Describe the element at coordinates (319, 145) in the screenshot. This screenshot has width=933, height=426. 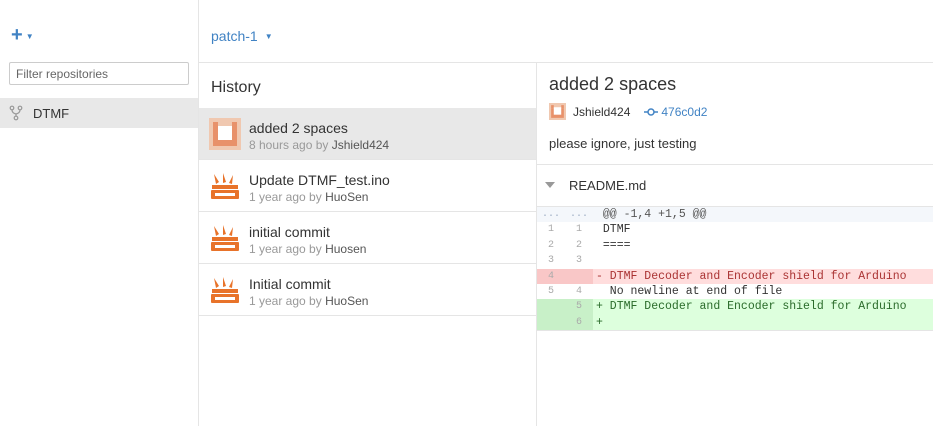
I see `commit-meta: 8 hours ago by Jshield424` at that location.